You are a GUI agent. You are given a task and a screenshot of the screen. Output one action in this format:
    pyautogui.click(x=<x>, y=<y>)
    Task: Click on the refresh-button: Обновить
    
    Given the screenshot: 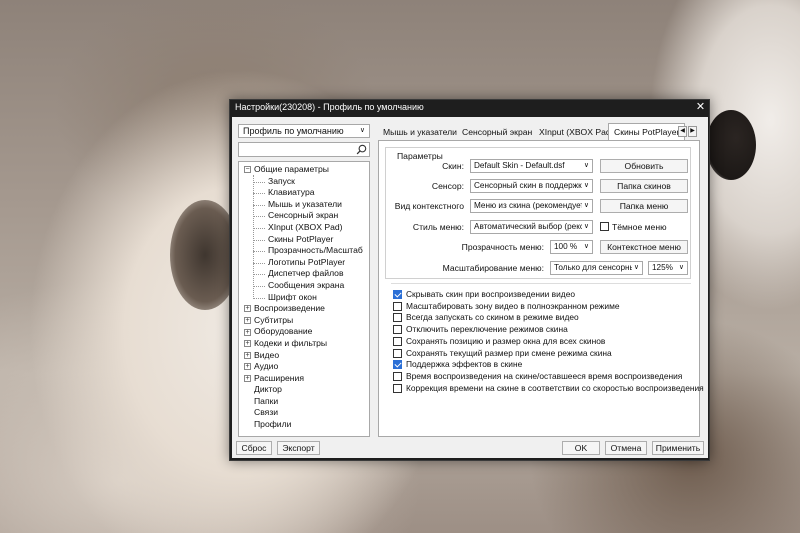 What is the action you would take?
    pyautogui.click(x=644, y=166)
    